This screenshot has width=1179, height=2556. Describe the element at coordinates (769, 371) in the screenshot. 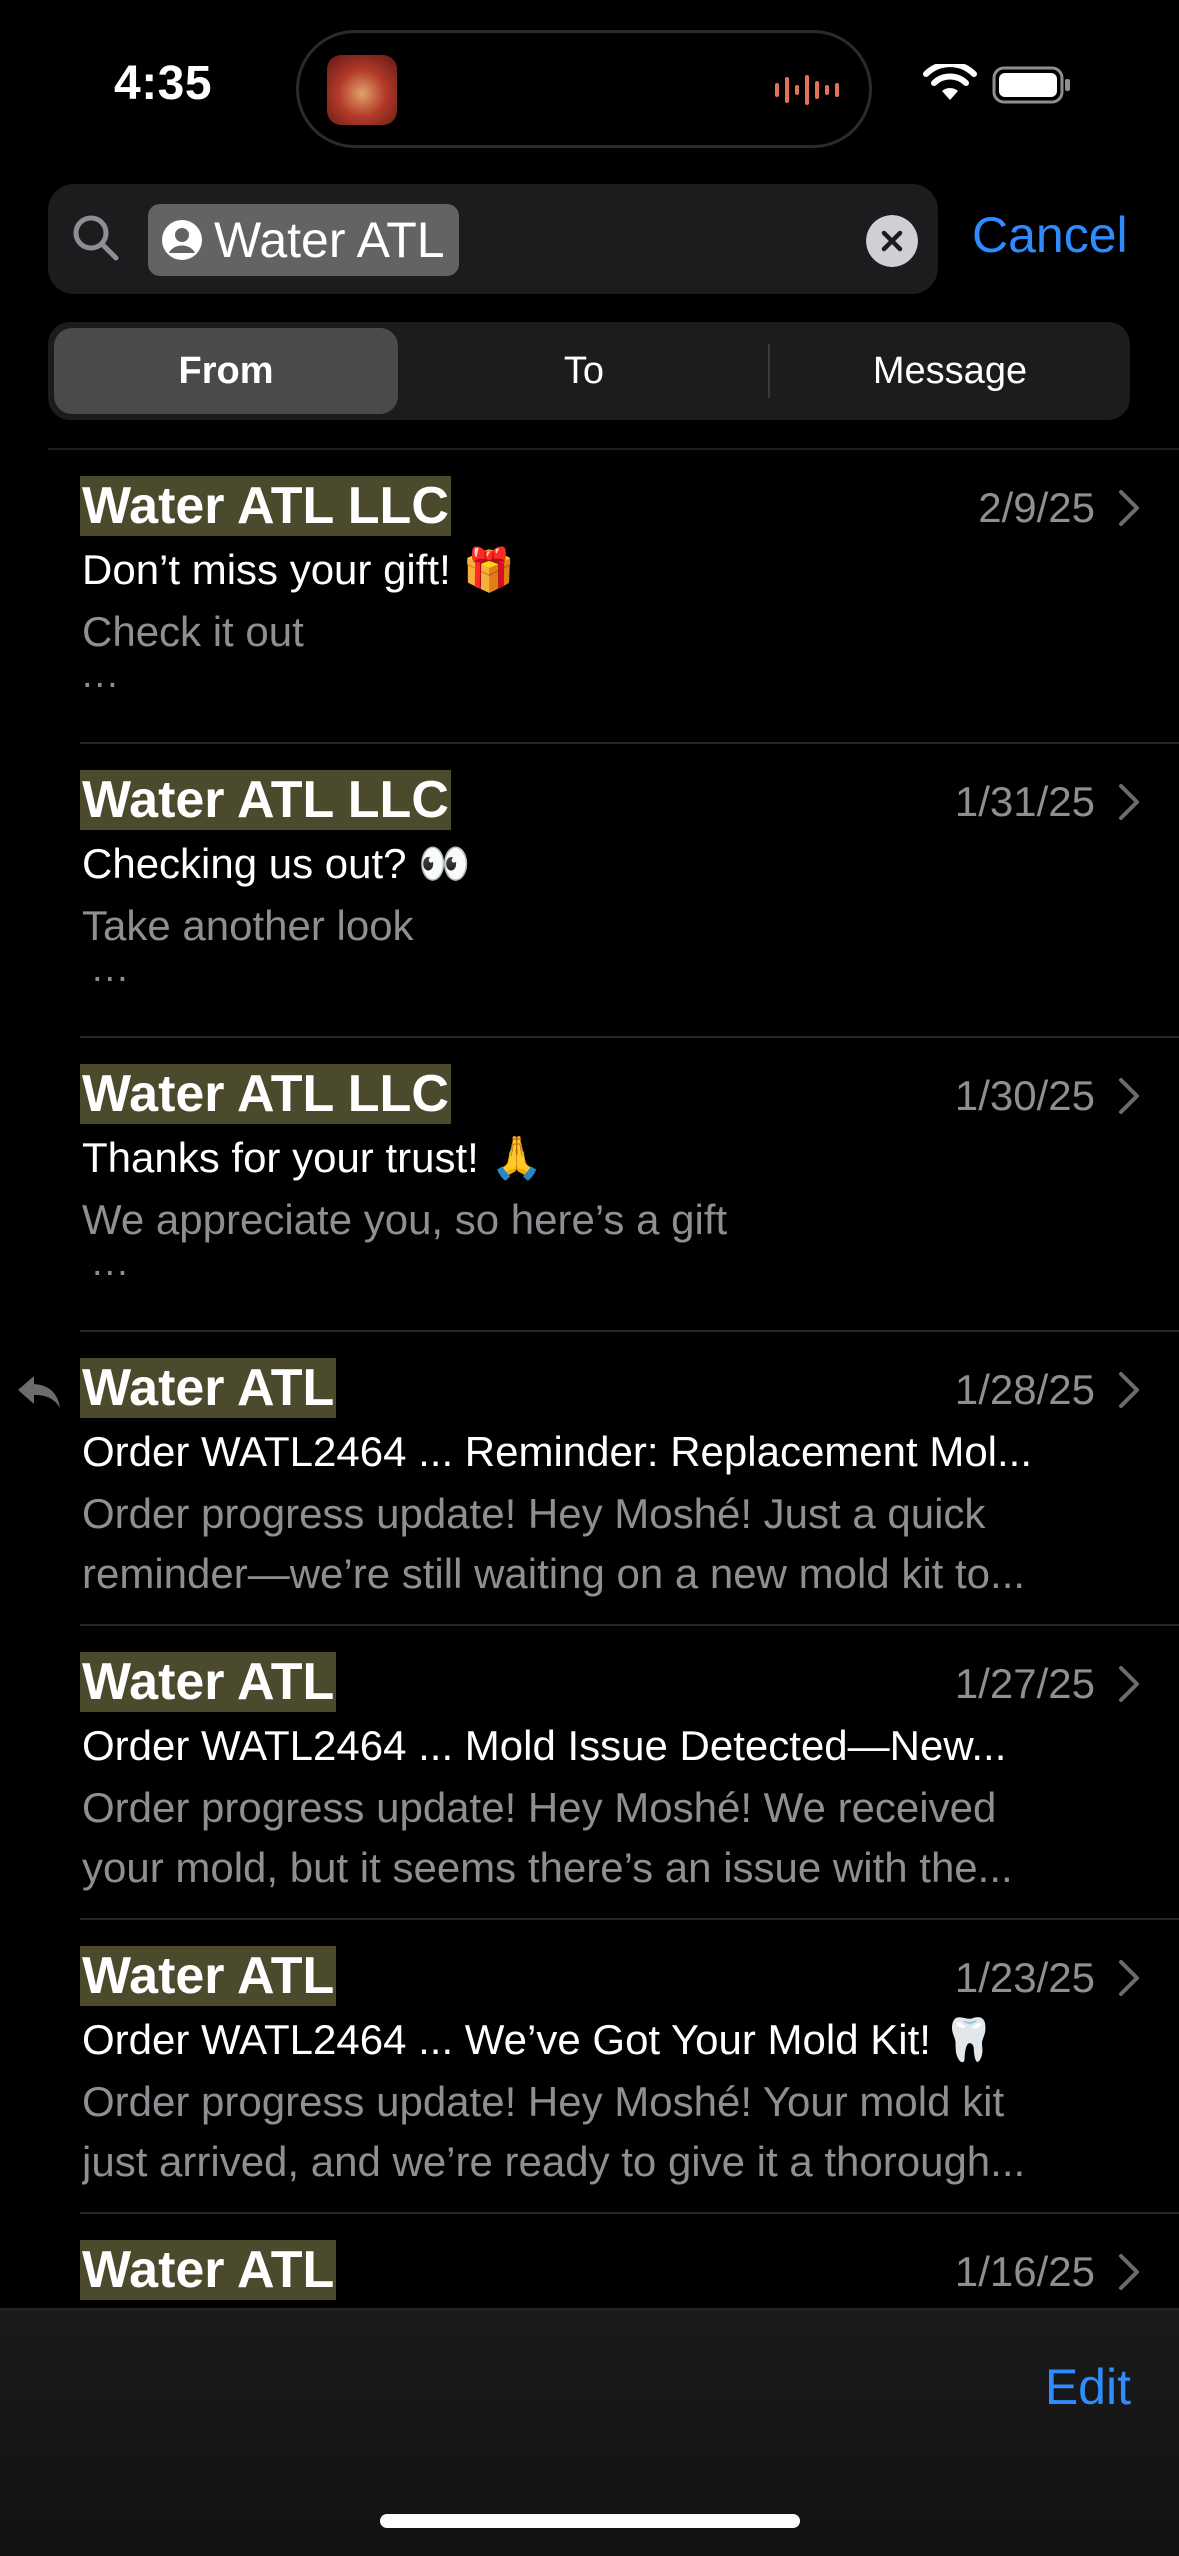

I see `segment-divider` at that location.